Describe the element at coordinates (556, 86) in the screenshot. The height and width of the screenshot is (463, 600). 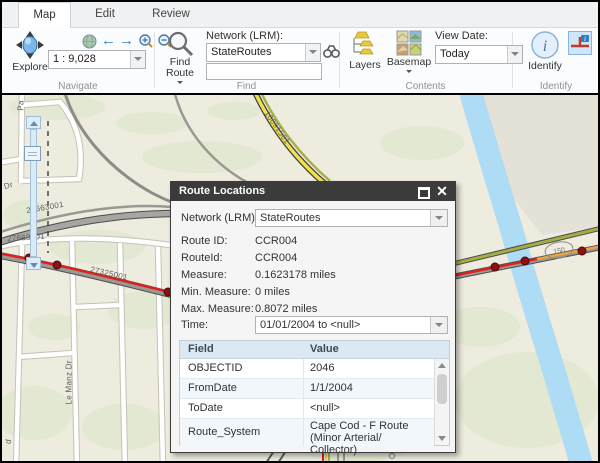
I see `group-label-identify: Identify` at that location.